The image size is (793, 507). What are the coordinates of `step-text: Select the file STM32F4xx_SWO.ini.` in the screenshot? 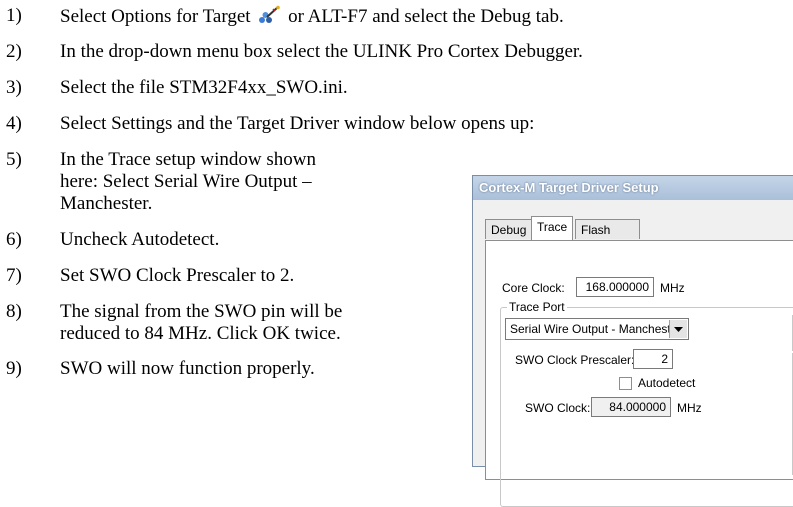 It's located at (204, 87).